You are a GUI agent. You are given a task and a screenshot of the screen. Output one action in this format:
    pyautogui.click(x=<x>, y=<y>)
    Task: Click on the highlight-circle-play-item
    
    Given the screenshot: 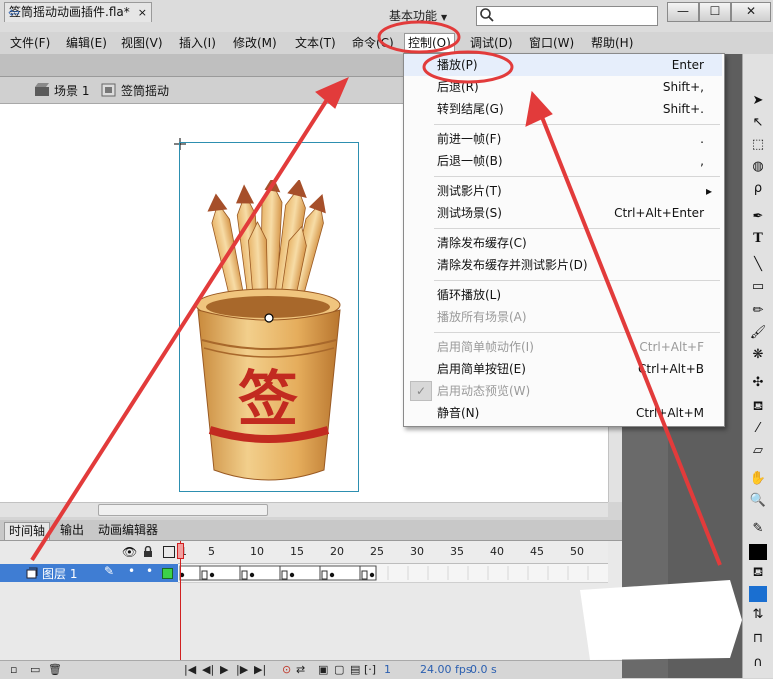 What is the action you would take?
    pyautogui.click(x=468, y=67)
    